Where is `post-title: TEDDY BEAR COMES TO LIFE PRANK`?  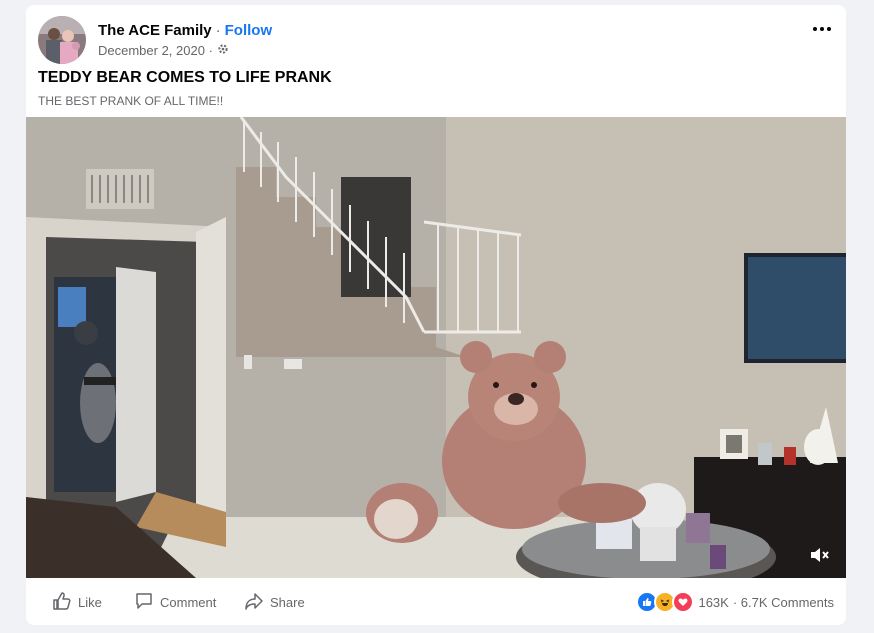
post-title: TEDDY BEAR COMES TO LIFE PRANK is located at coordinates (185, 77).